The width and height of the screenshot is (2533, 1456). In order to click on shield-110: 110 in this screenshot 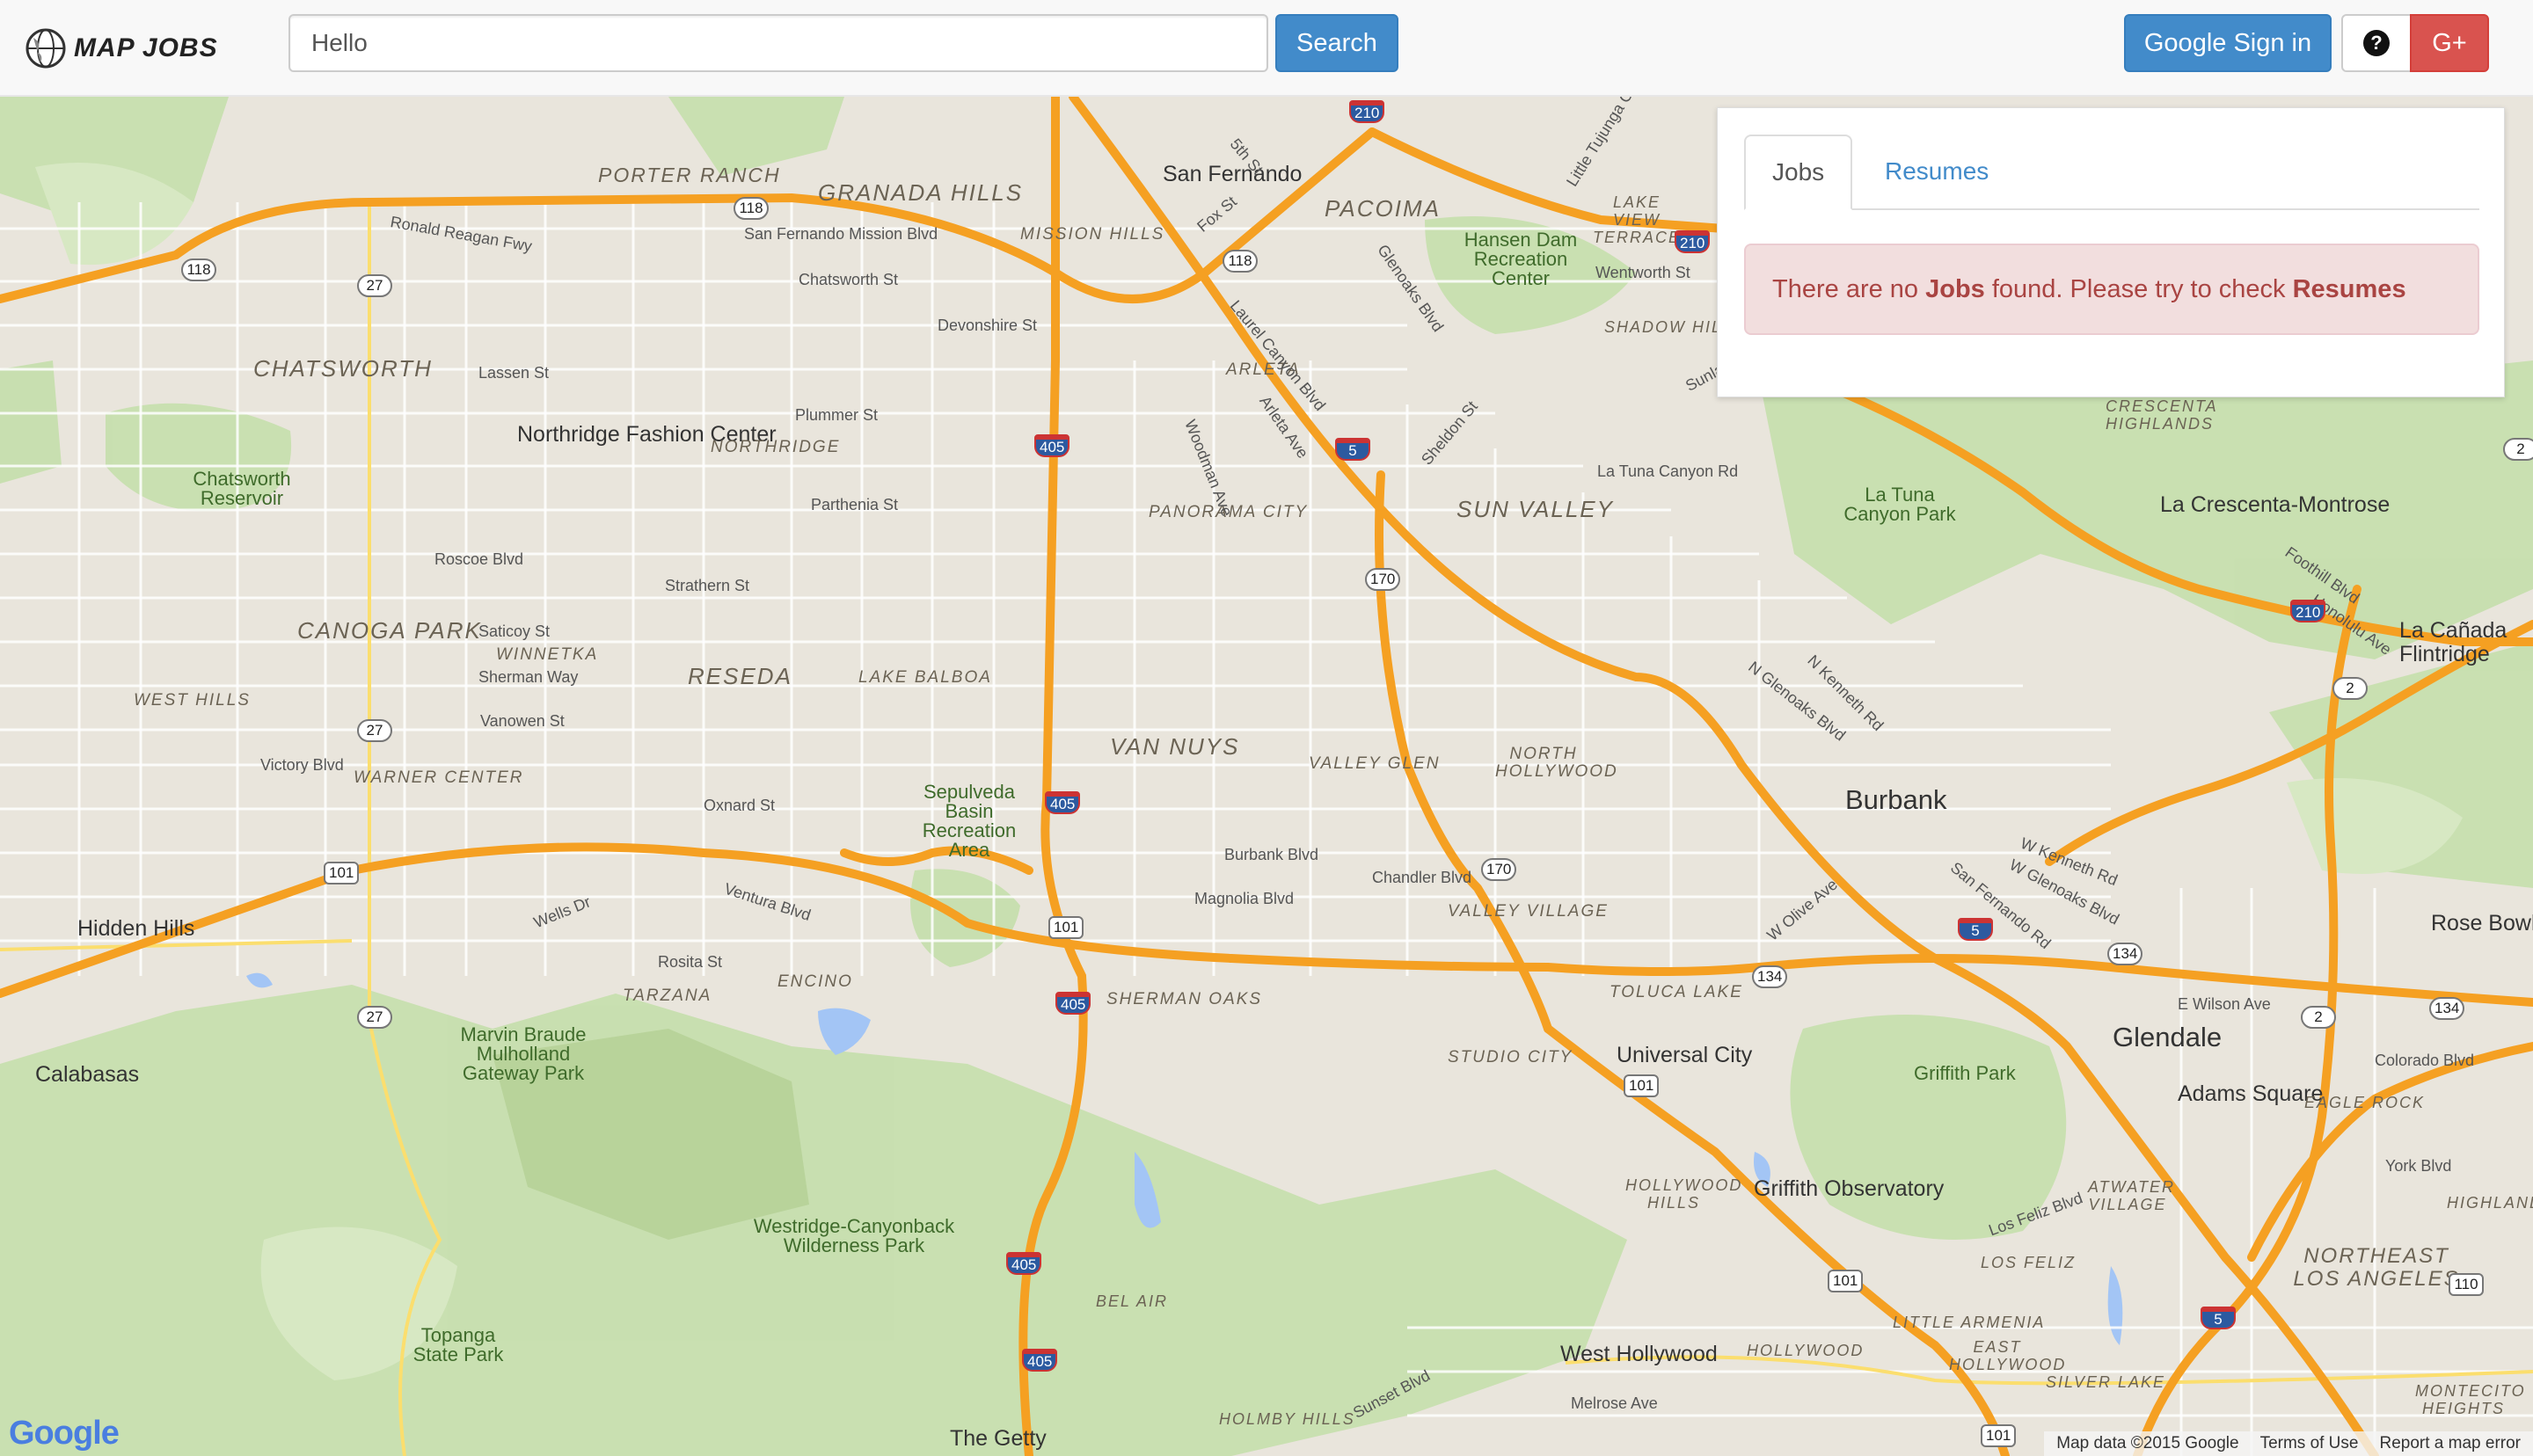, I will do `click(2467, 1284)`.